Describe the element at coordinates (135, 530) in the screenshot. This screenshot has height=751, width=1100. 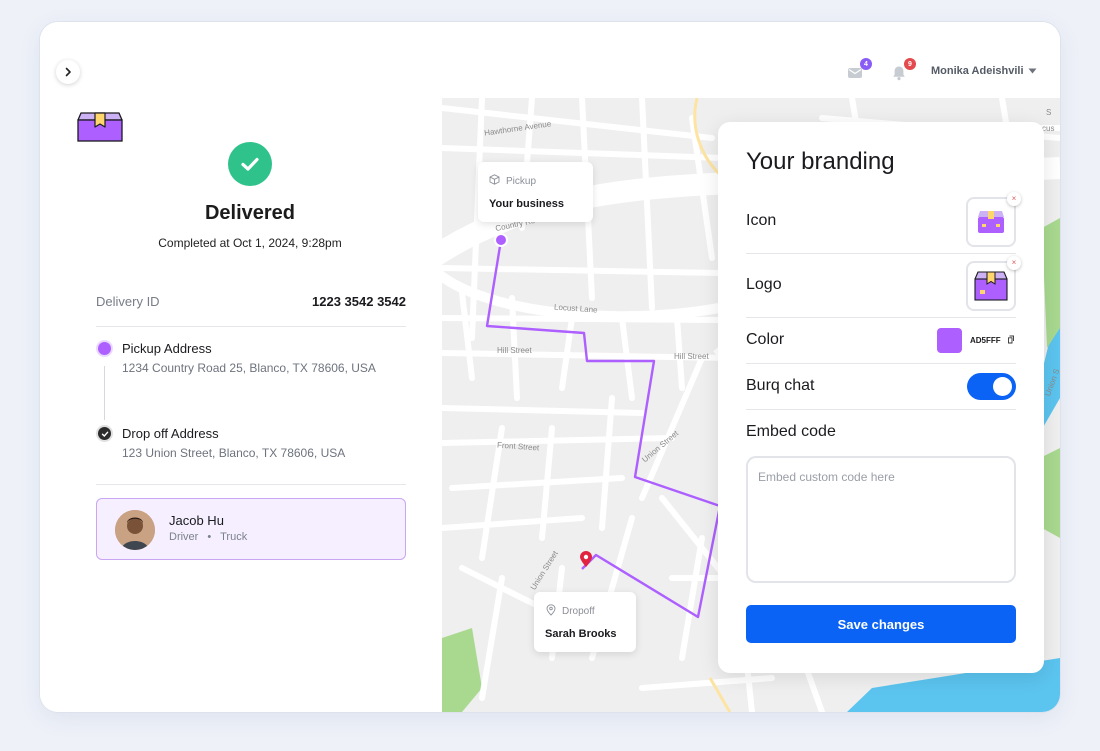
I see `driver-avatar` at that location.